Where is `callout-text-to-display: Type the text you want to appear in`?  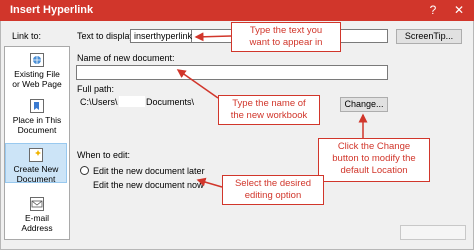
callout-text-to-display: Type the text you want to appear in is located at coordinates (286, 37).